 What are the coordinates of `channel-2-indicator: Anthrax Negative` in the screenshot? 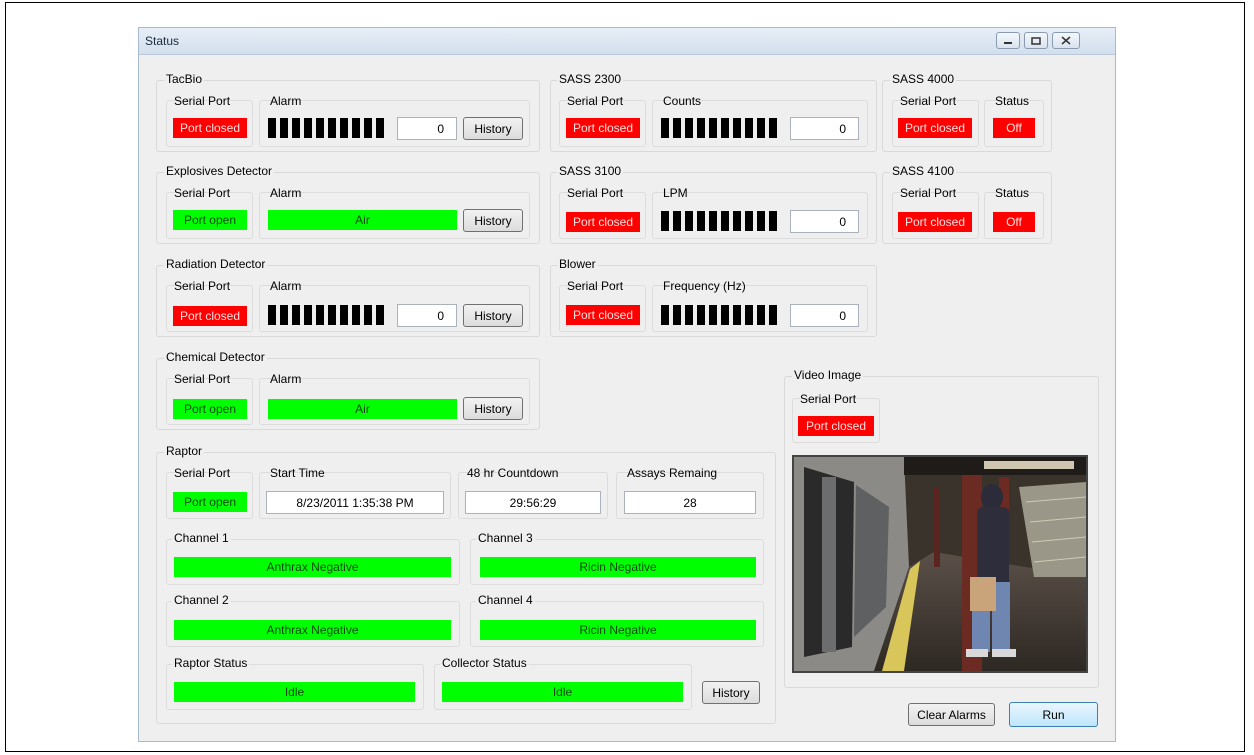 It's located at (312, 630).